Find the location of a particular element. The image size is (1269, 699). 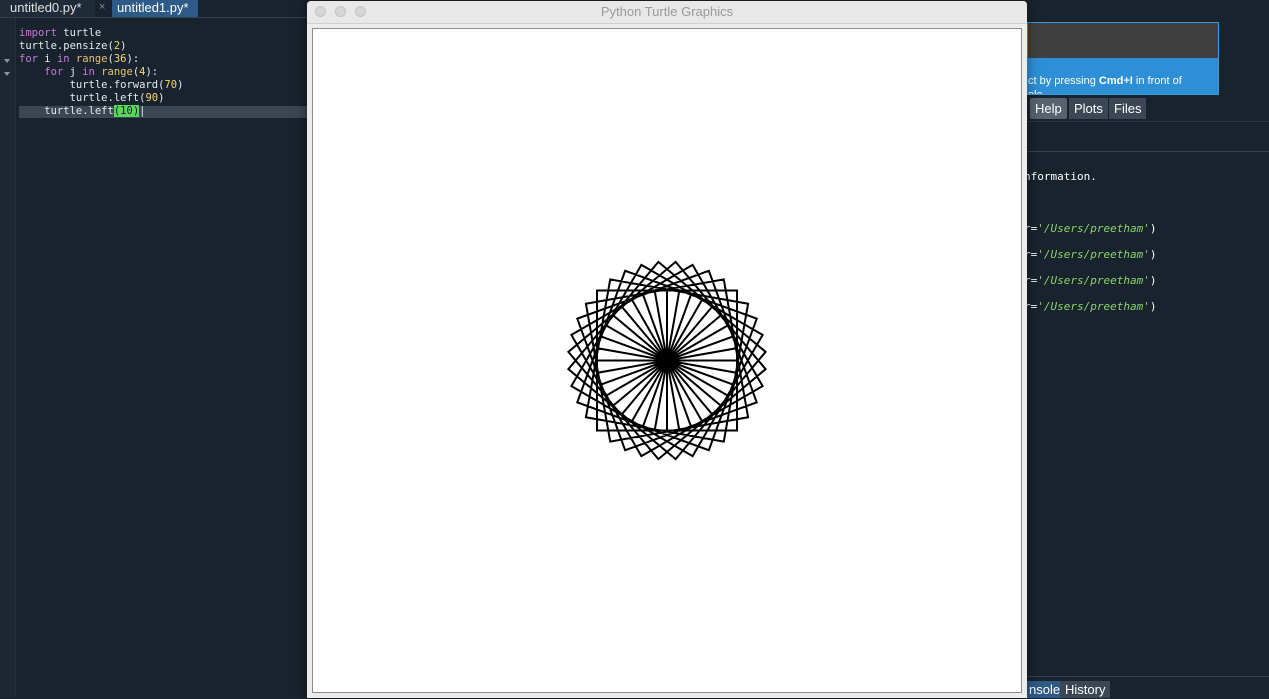

help-info-panel: ct by pressing Cmd+I in front of ole is located at coordinates (1123, 58).